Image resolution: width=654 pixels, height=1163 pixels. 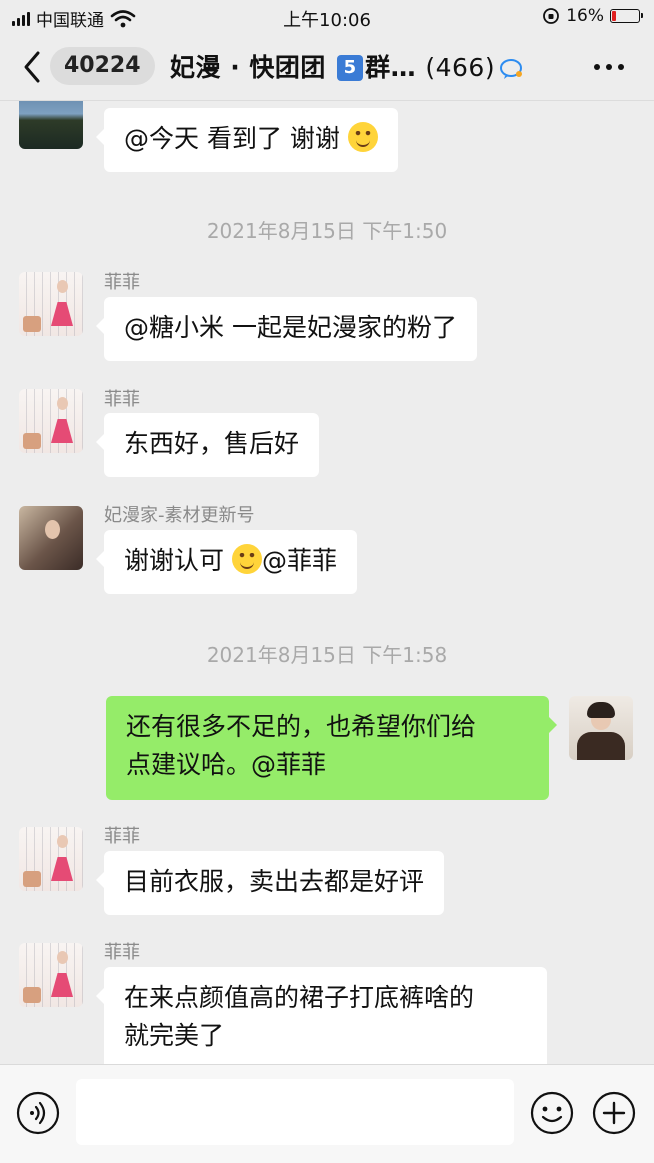 I want to click on unread-count-pill: 40224, so click(x=102, y=66).